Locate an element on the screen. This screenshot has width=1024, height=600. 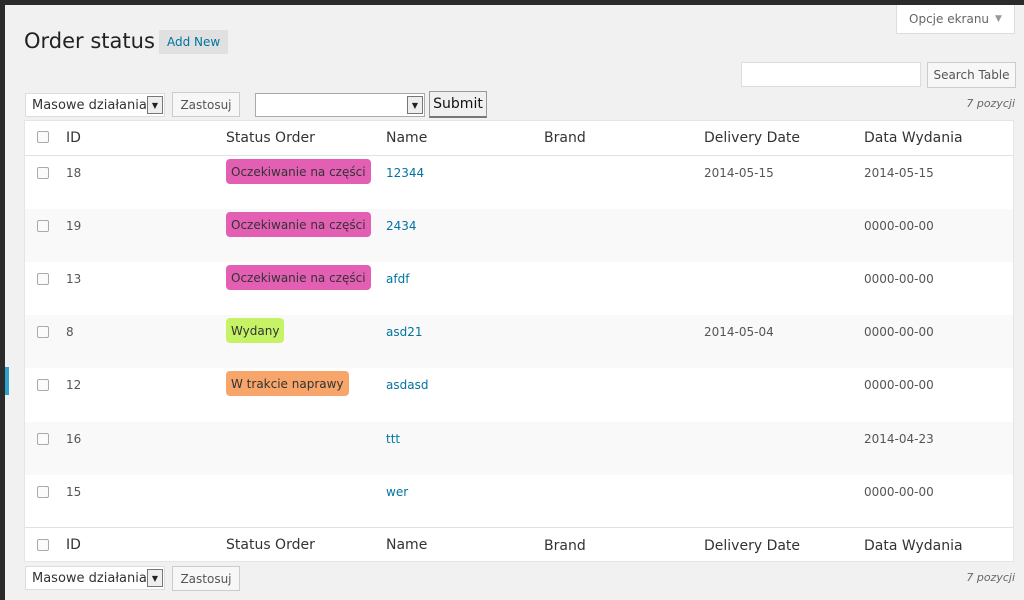
status-badge: W trakcie naprawy is located at coordinates (287, 384).